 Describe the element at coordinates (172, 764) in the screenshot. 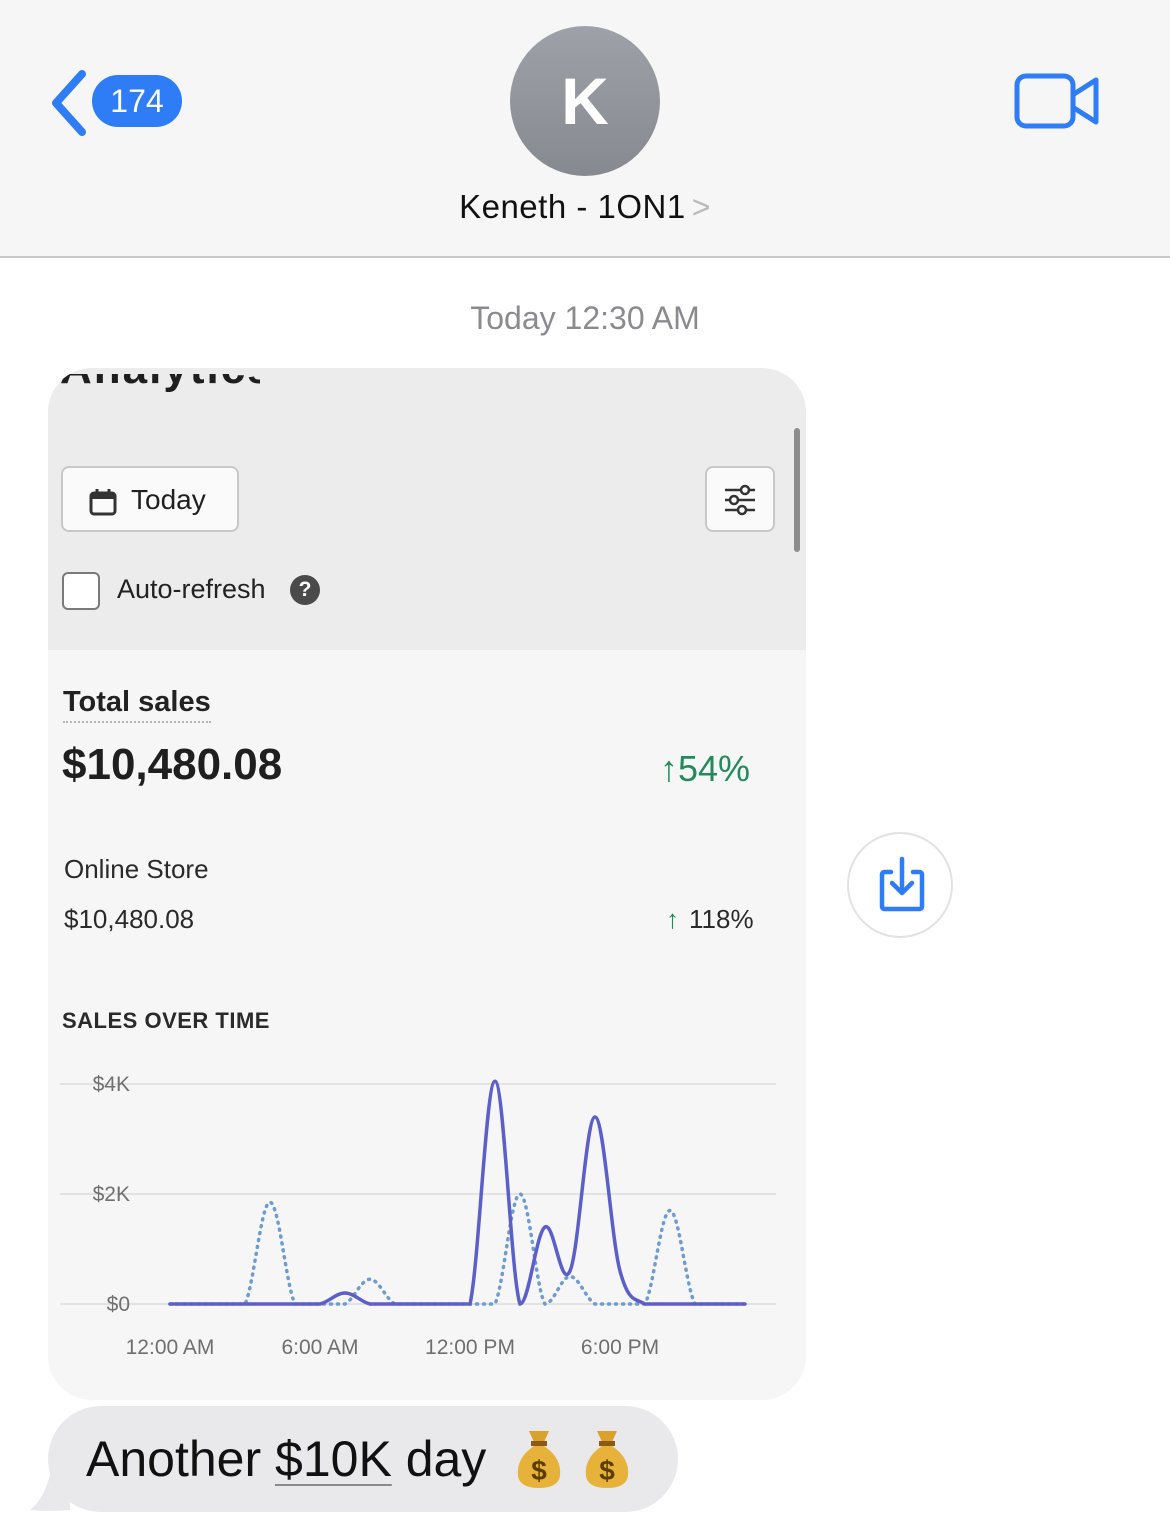

I see `total-sales-value: $10,480.08` at that location.